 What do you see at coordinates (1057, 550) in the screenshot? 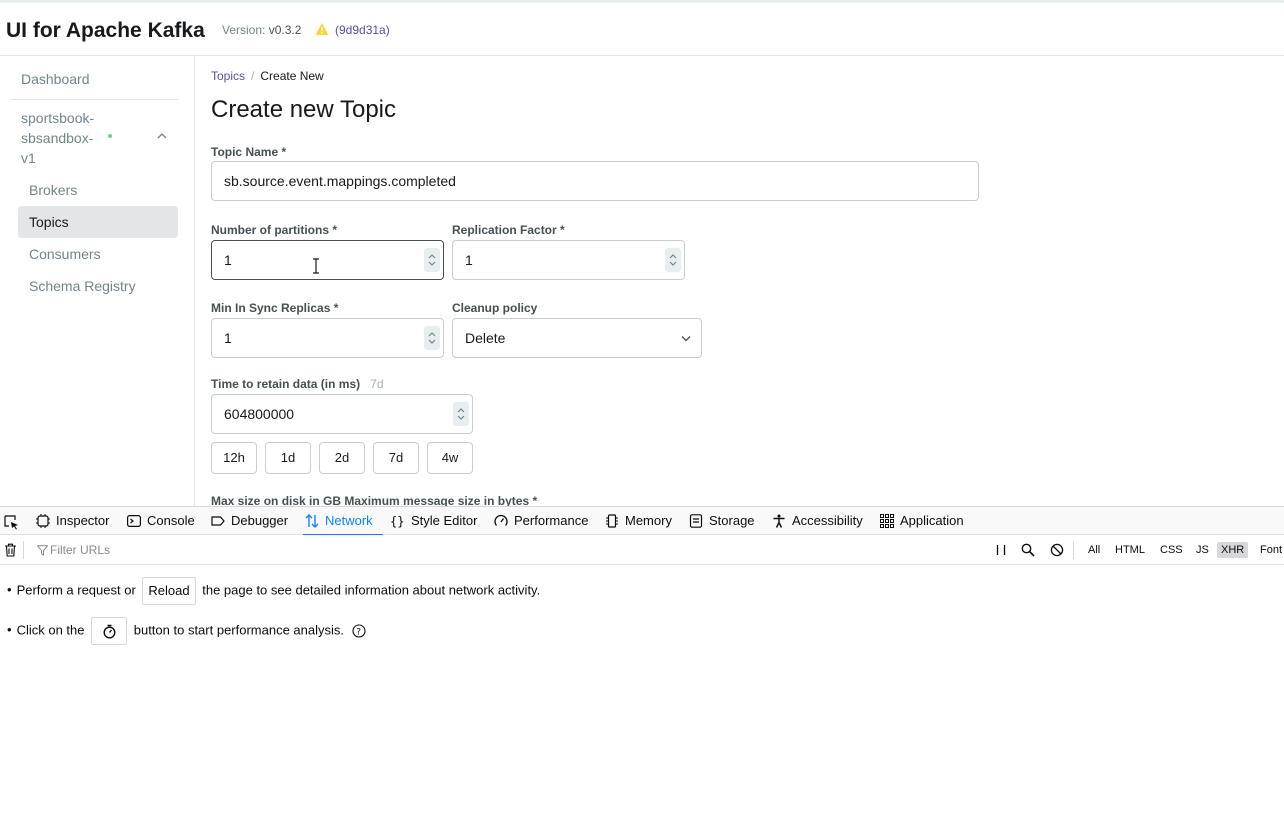
I see `block-icon` at bounding box center [1057, 550].